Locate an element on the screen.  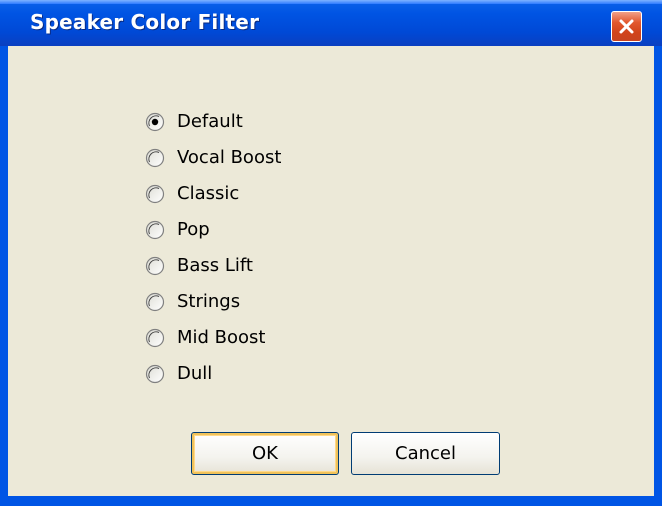
cancel-button: Cancel is located at coordinates (425, 453).